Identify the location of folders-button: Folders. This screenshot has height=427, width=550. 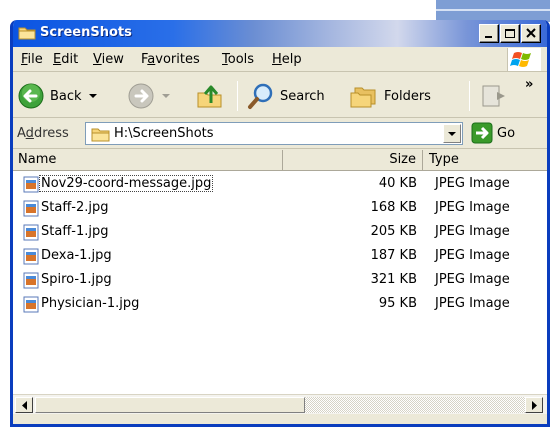
(390, 96).